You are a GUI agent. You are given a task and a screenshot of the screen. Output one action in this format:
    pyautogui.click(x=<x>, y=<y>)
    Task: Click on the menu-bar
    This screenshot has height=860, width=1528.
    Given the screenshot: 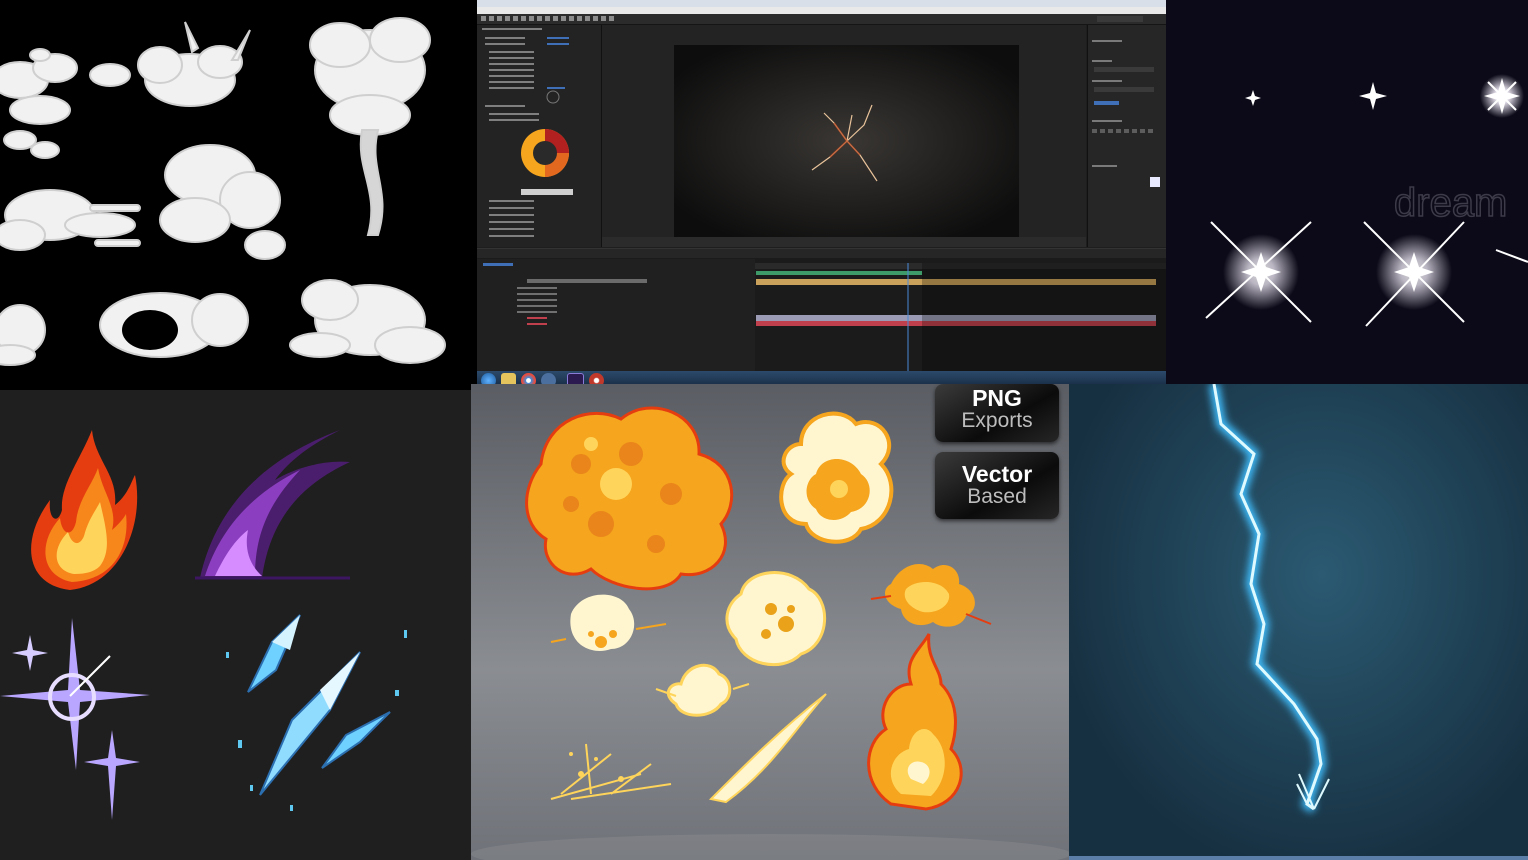 What is the action you would take?
    pyautogui.click(x=821, y=10)
    